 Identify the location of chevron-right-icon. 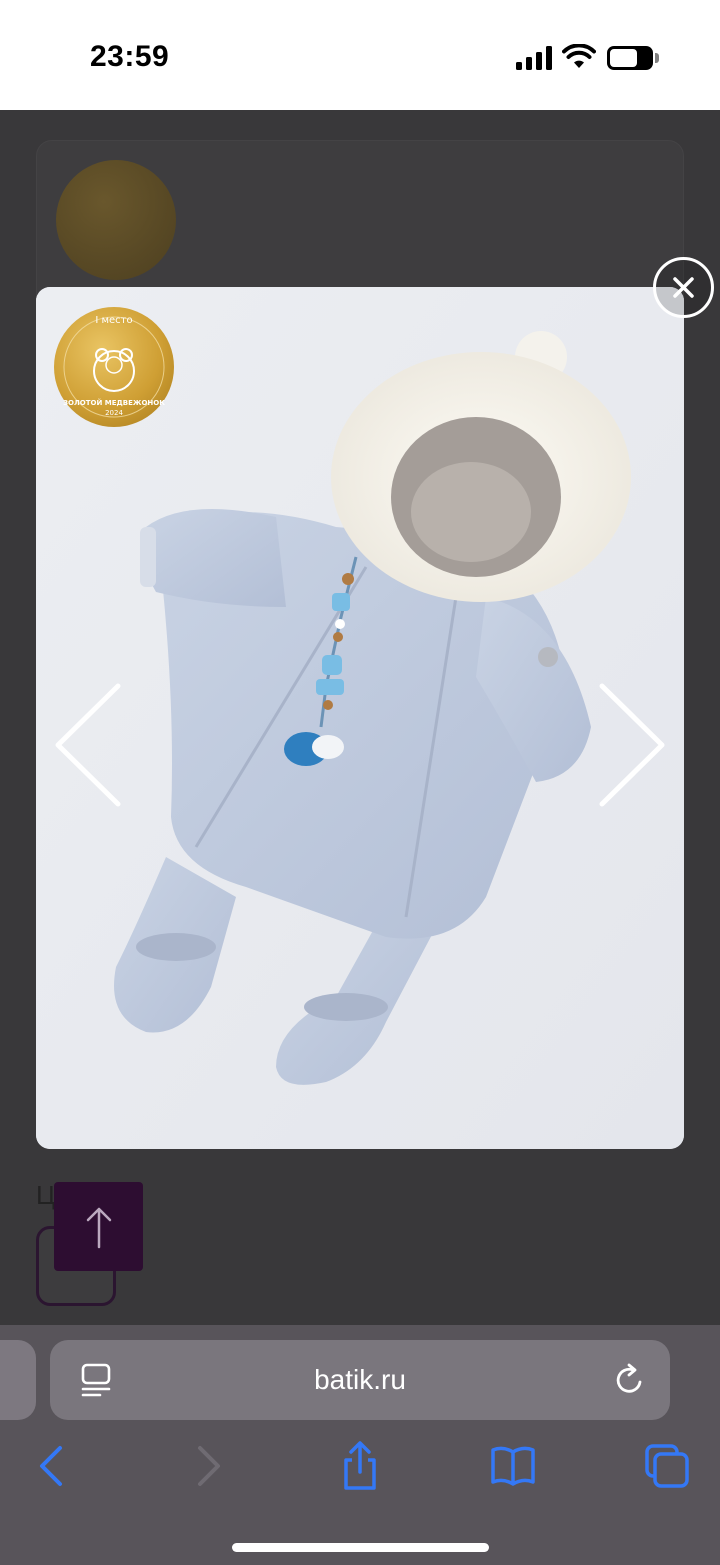
(632, 745).